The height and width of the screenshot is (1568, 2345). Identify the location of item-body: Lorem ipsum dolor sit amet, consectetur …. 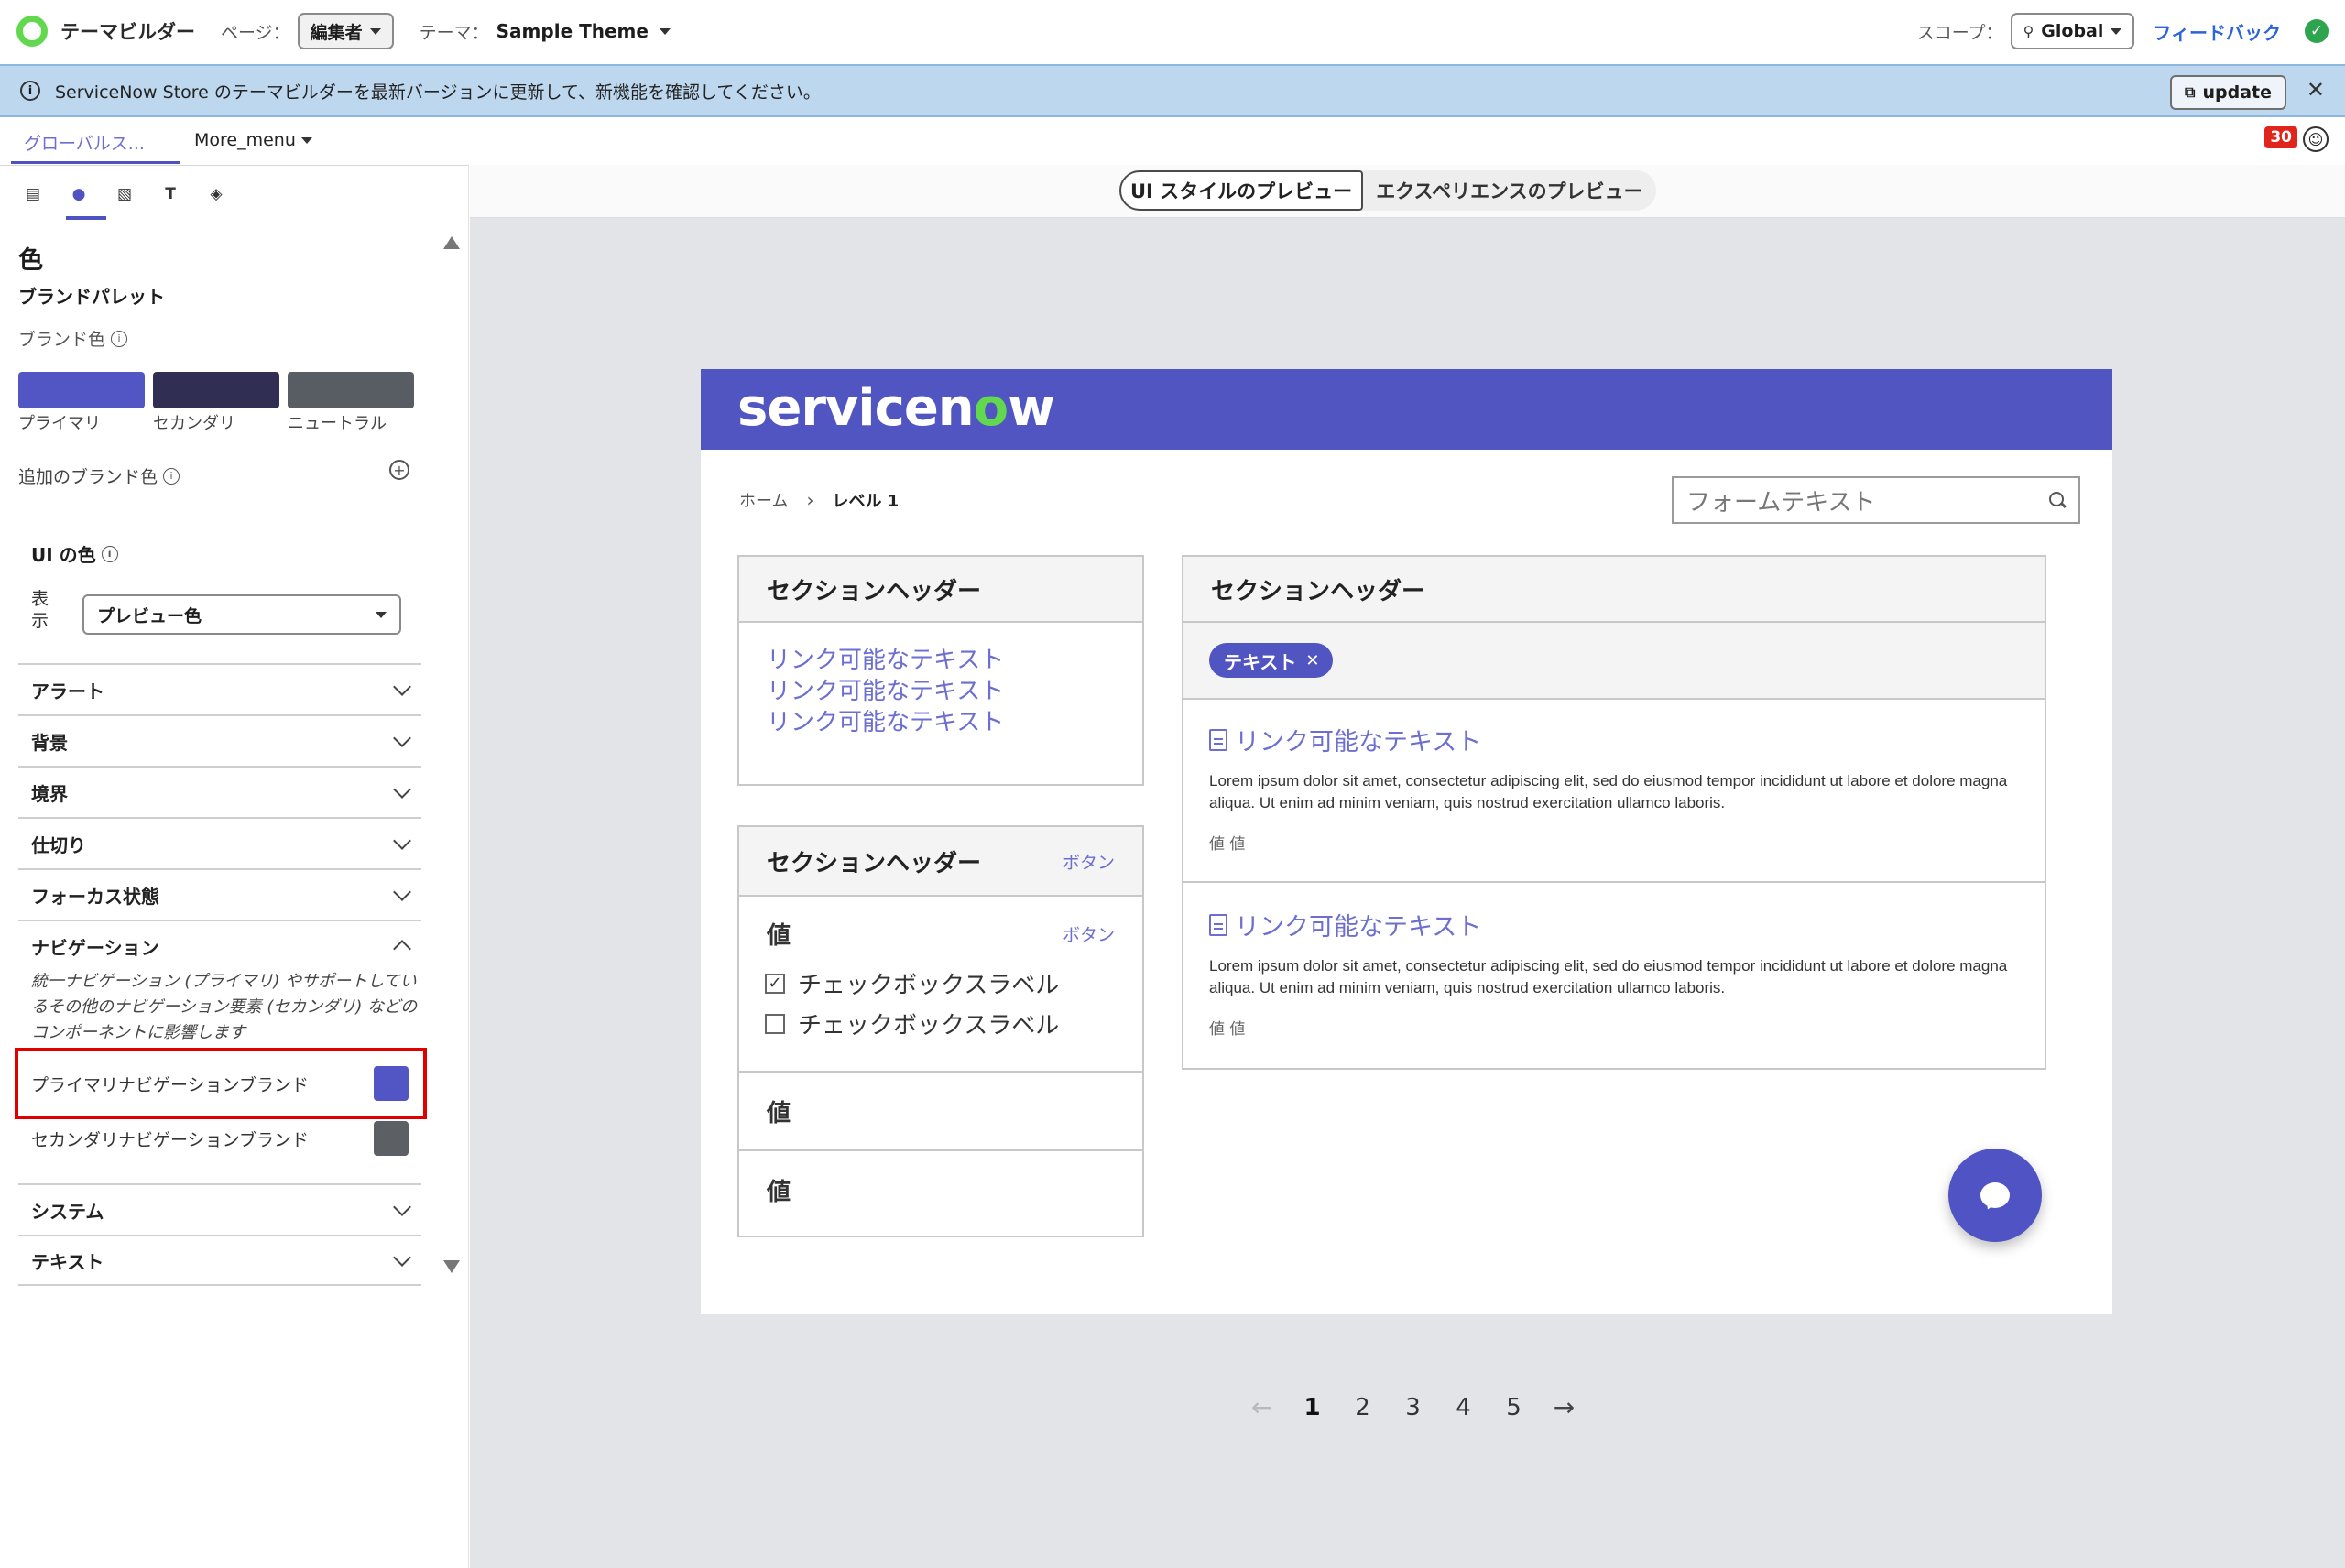
(1608, 791).